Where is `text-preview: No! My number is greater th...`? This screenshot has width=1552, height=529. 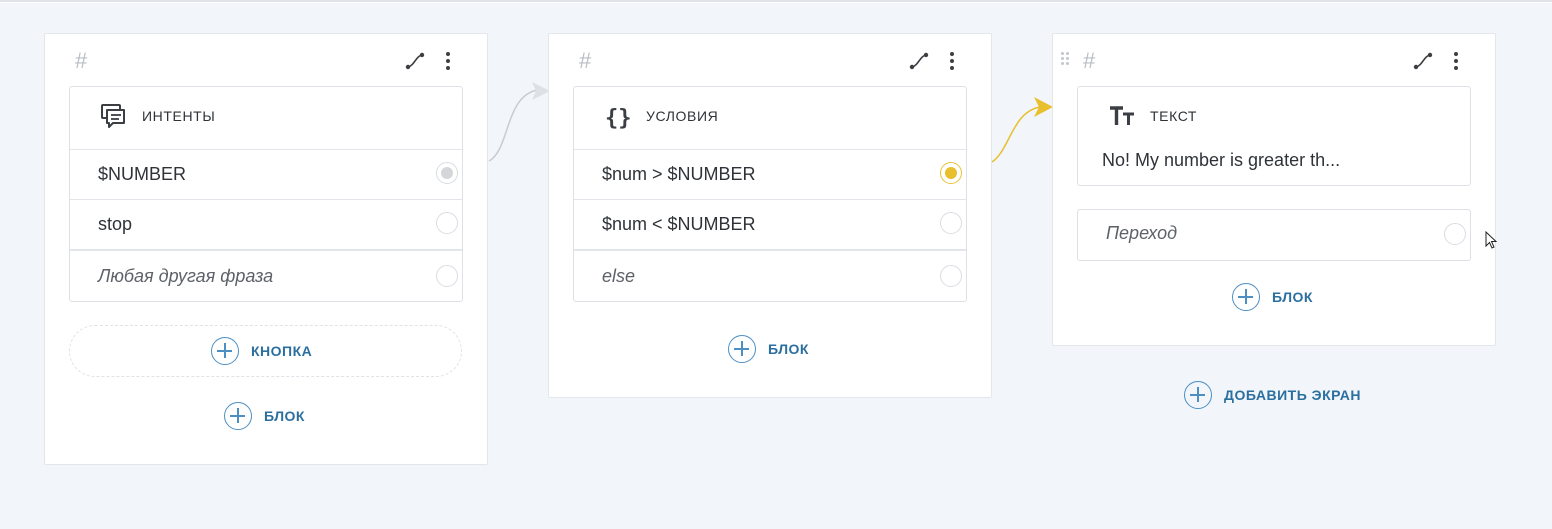 text-preview: No! My number is greater th... is located at coordinates (1221, 160).